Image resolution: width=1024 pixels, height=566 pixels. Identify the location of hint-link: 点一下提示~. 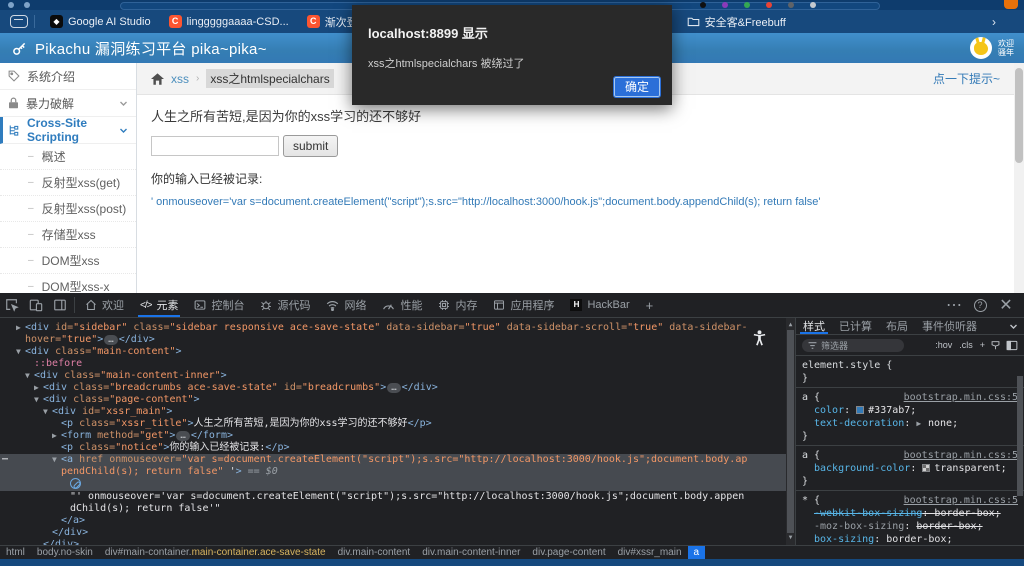
(966, 78).